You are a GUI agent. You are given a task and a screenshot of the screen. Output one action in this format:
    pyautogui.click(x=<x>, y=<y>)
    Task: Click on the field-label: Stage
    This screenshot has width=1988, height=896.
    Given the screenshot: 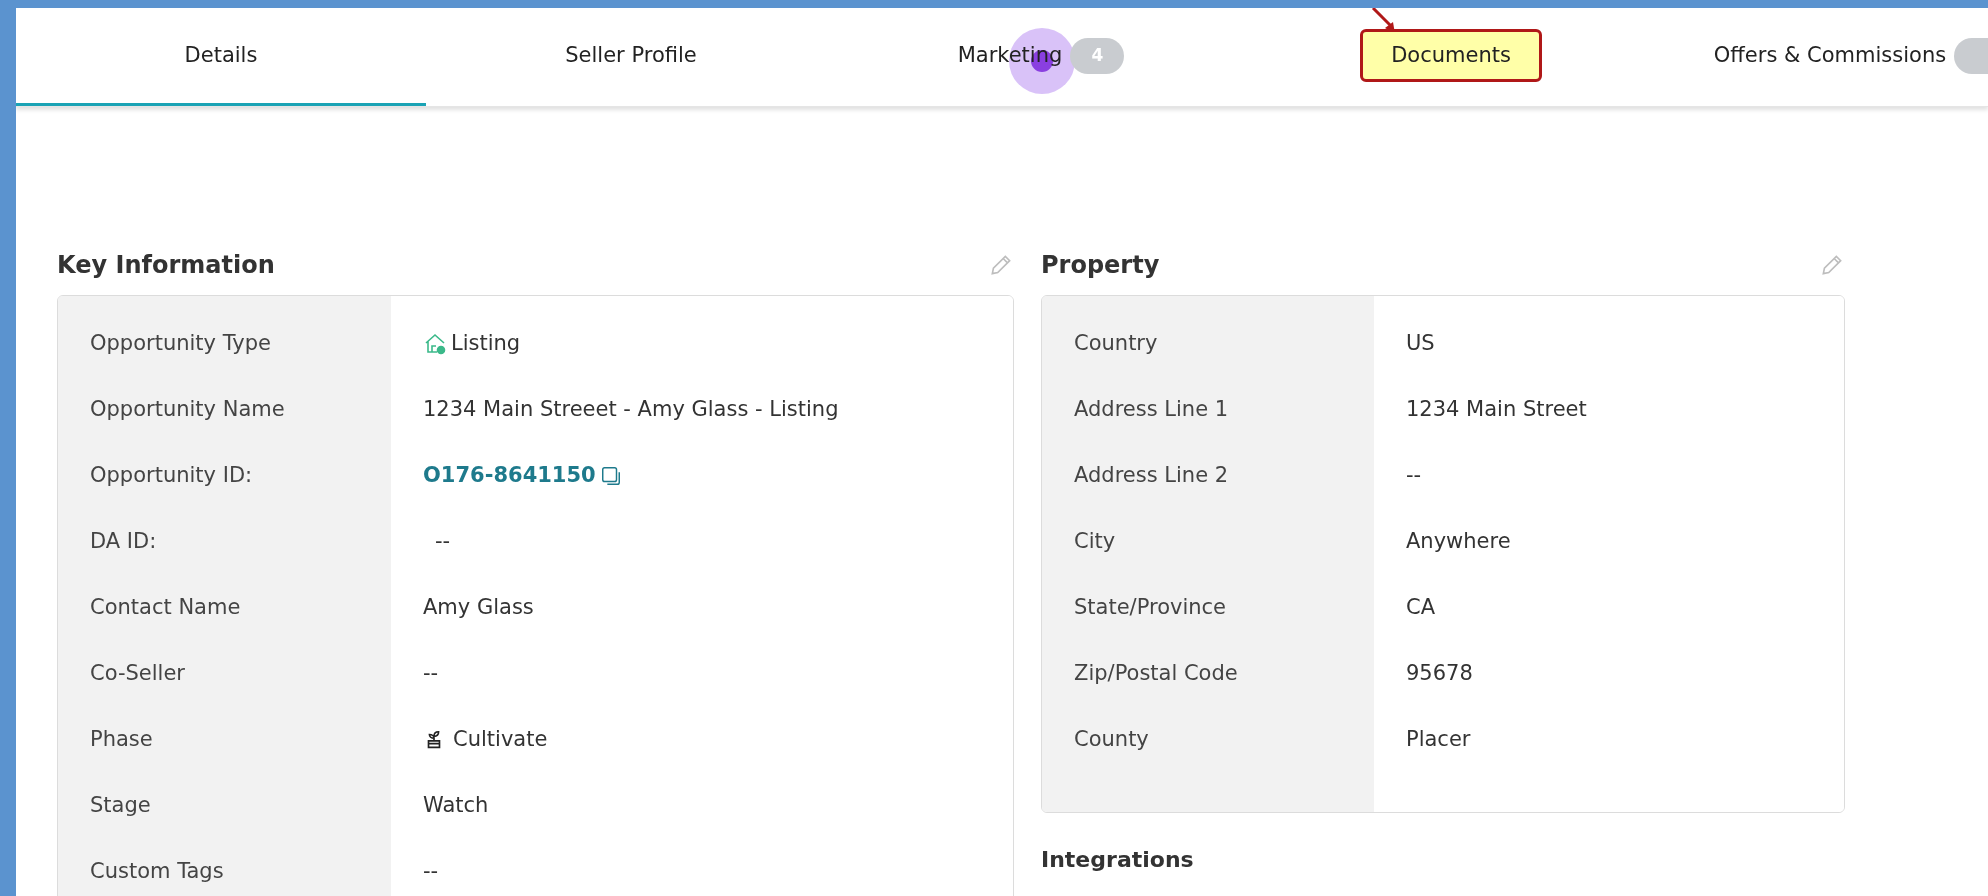 What is the action you would take?
    pyautogui.click(x=120, y=805)
    